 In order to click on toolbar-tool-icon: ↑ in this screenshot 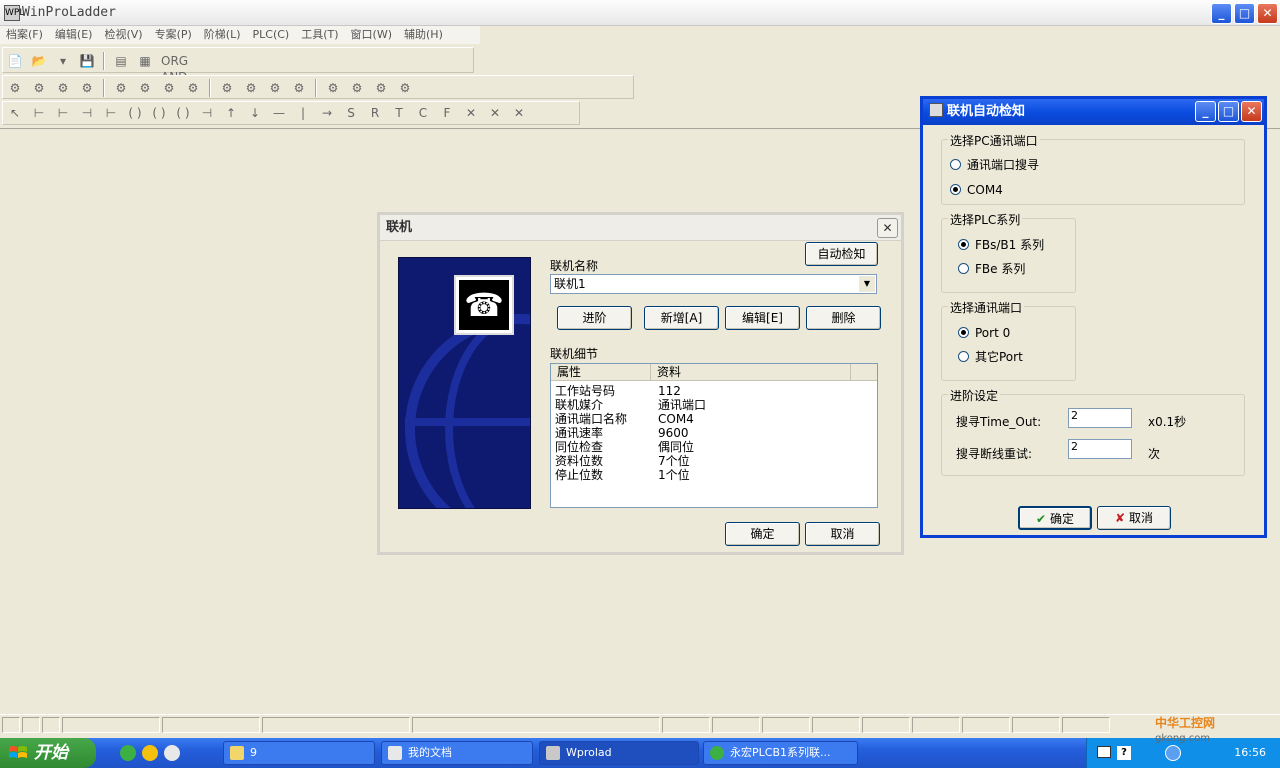, I will do `click(231, 113)`.